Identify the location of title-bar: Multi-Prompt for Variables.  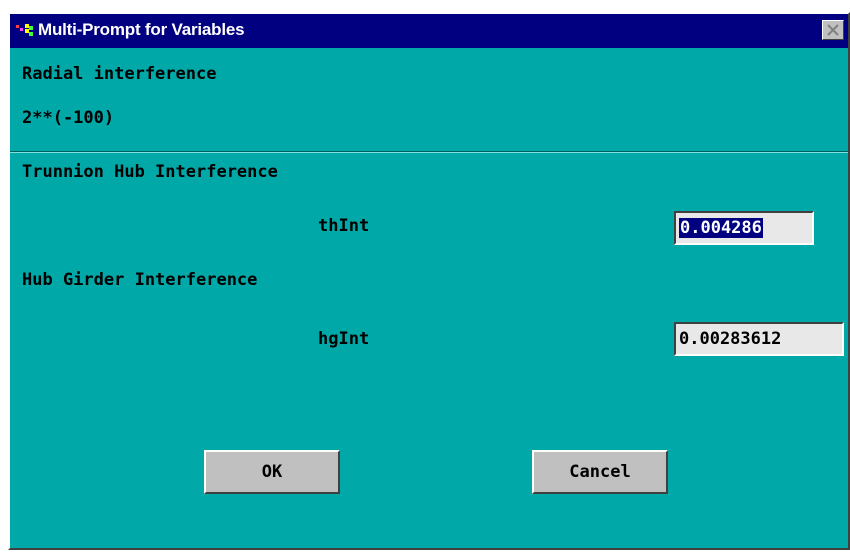
(429, 31).